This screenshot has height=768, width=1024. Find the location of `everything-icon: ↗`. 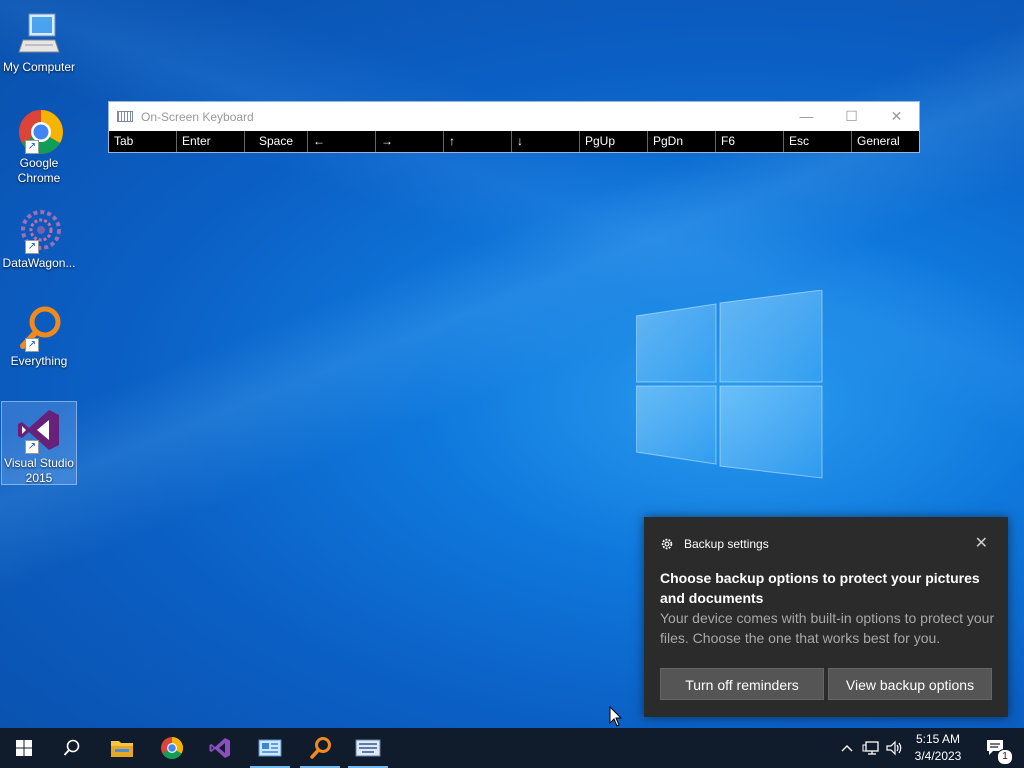

everything-icon: ↗ is located at coordinates (39, 328).